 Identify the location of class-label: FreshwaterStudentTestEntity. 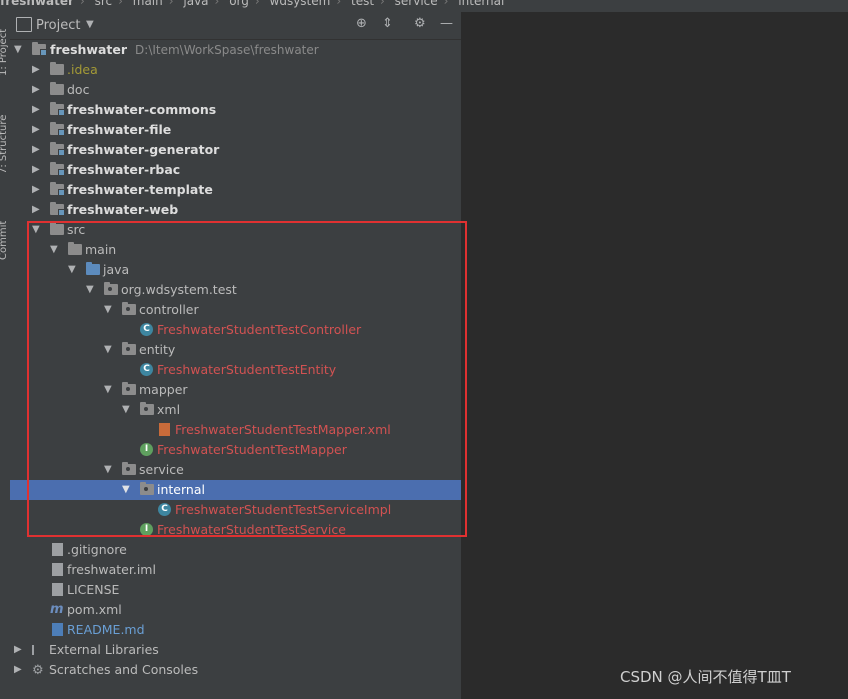
(247, 369).